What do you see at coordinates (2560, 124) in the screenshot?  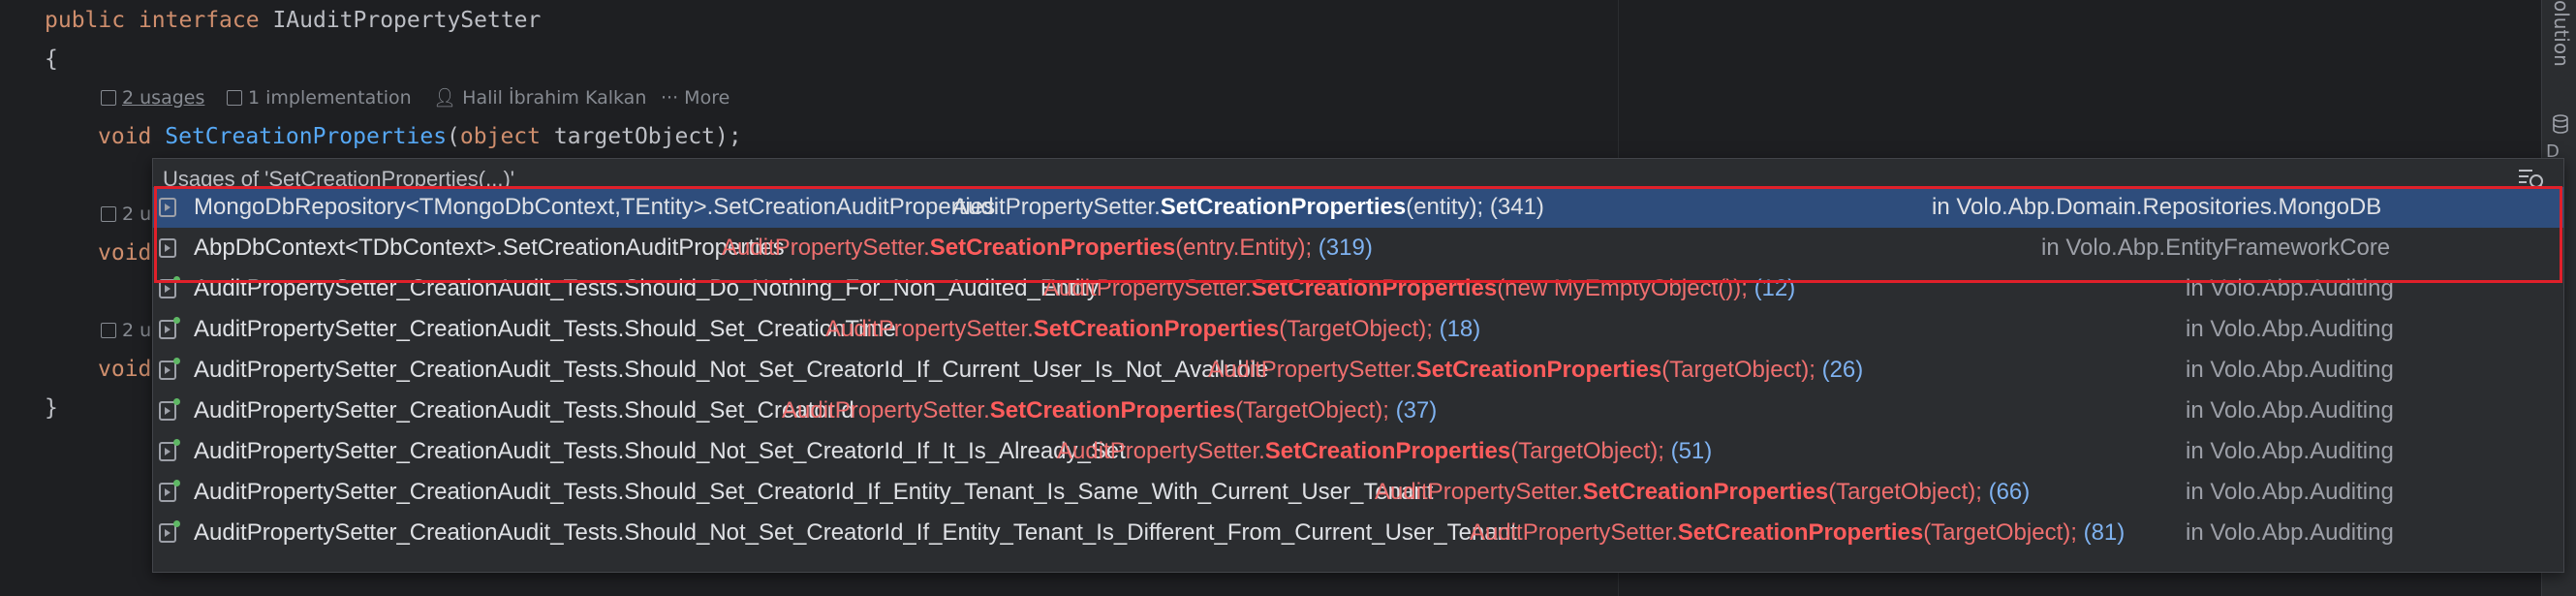 I see `database-icon` at bounding box center [2560, 124].